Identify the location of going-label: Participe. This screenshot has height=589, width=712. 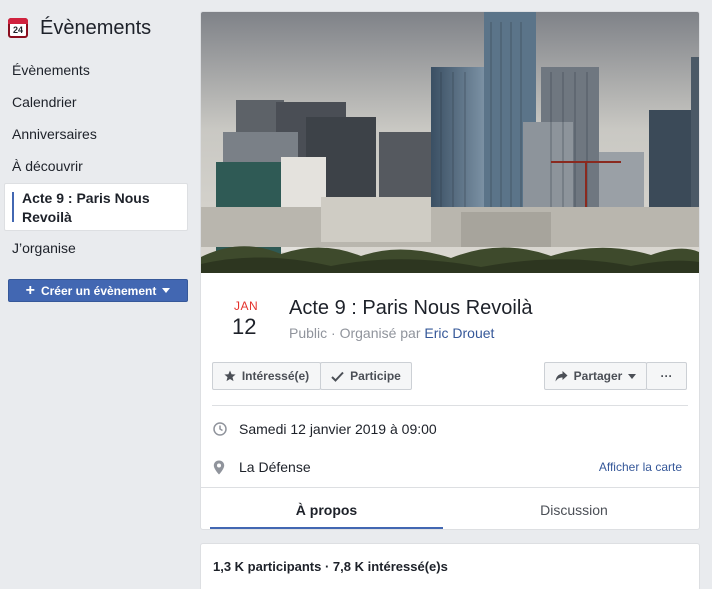
(375, 376).